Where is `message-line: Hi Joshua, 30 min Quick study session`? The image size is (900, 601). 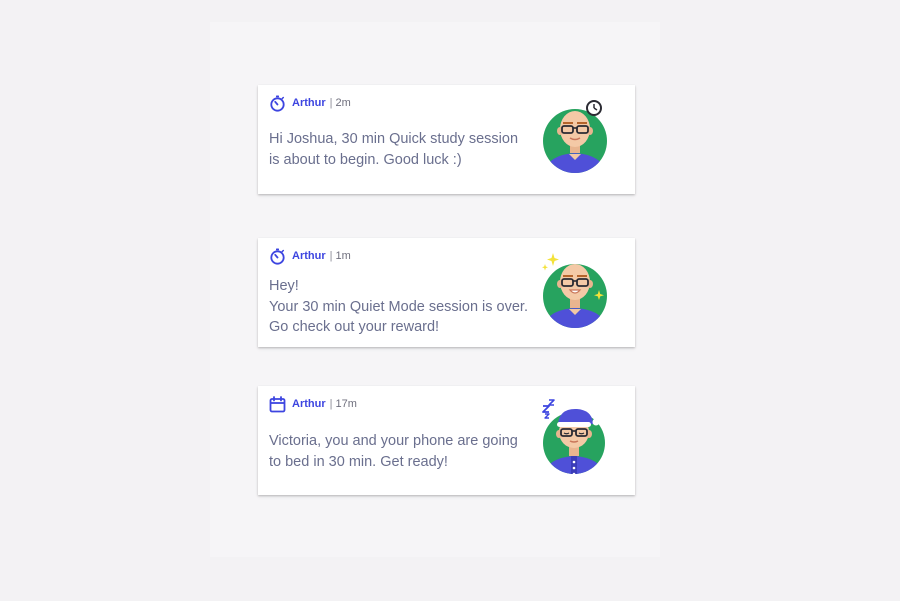
message-line: Hi Joshua, 30 min Quick study session is located at coordinates (394, 139).